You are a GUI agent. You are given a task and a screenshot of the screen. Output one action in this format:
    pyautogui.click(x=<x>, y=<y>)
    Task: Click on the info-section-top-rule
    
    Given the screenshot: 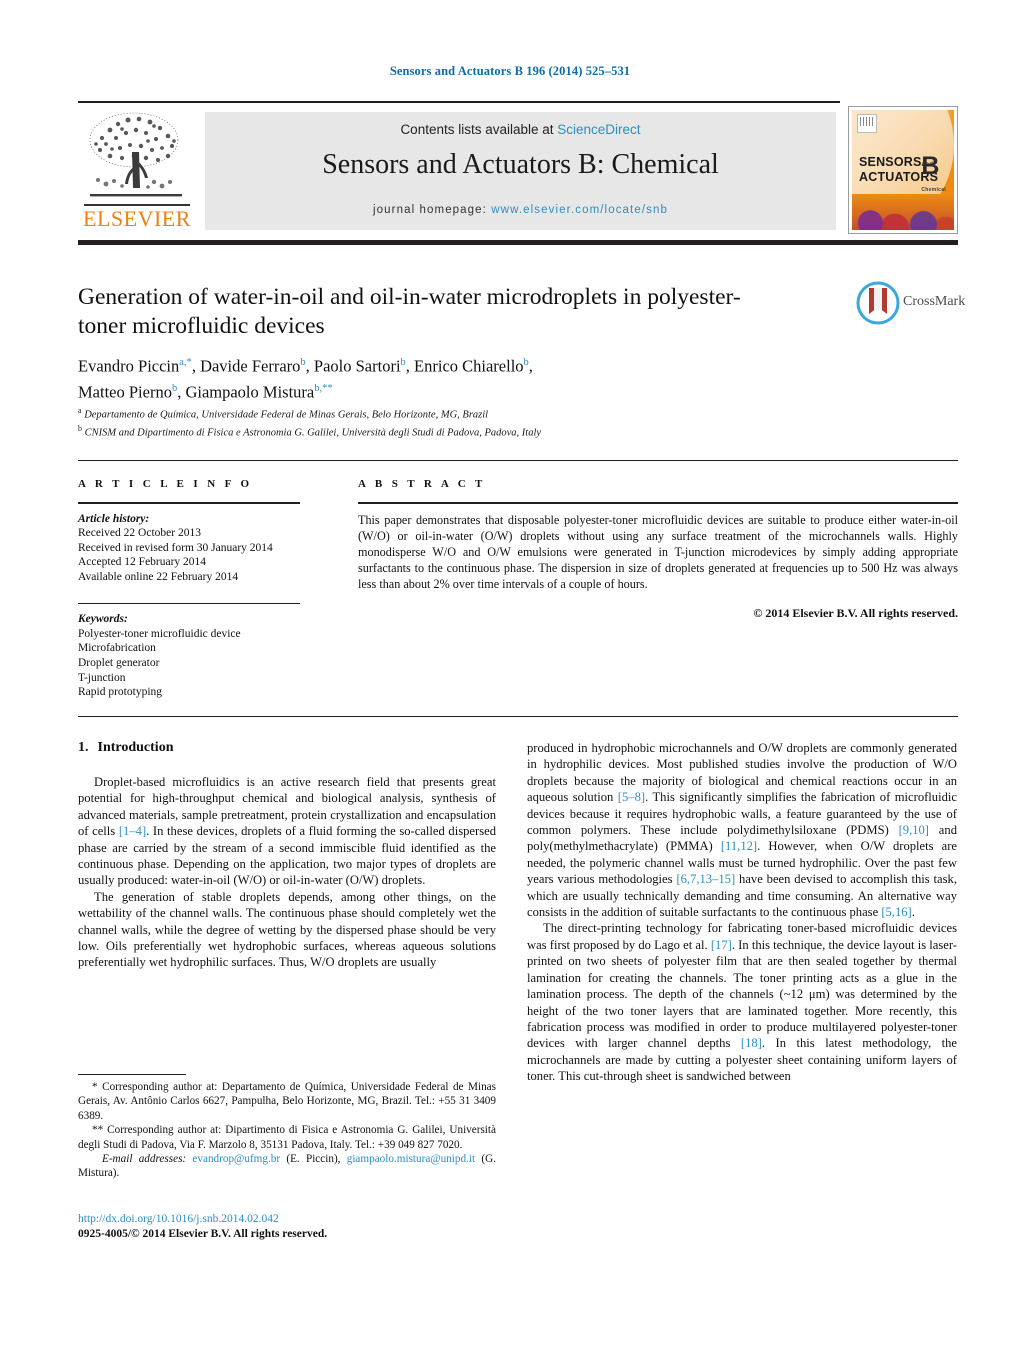 What is the action you would take?
    pyautogui.click(x=518, y=460)
    